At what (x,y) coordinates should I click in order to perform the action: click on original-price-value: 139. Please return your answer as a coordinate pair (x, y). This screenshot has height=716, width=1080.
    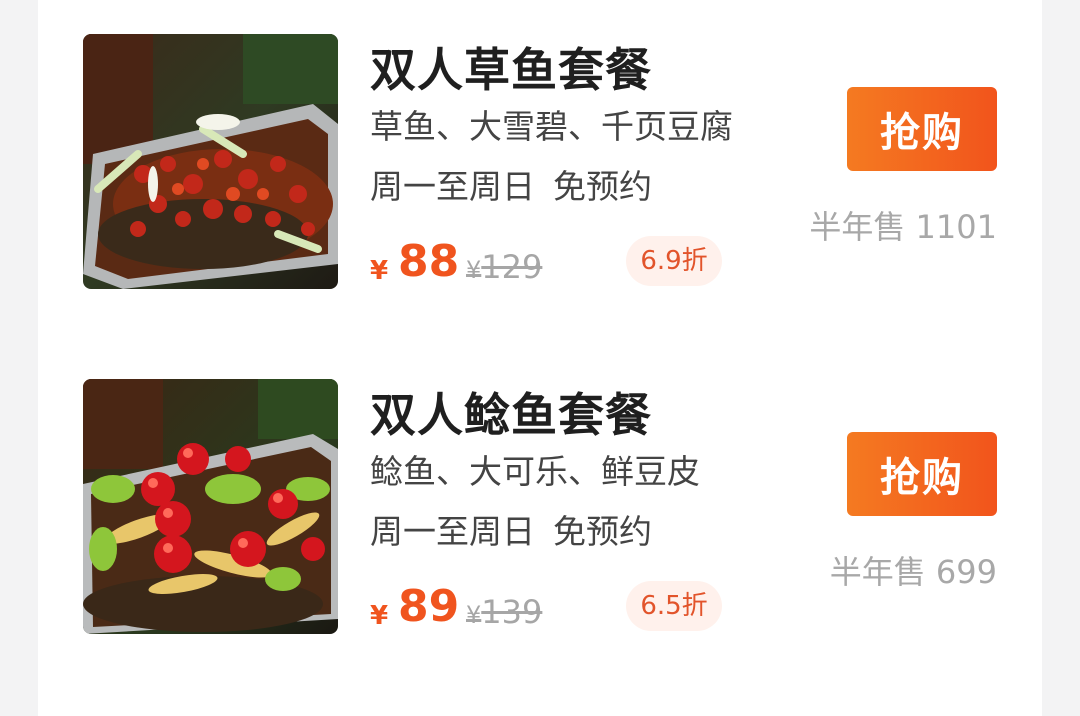
    Looking at the image, I should click on (512, 612).